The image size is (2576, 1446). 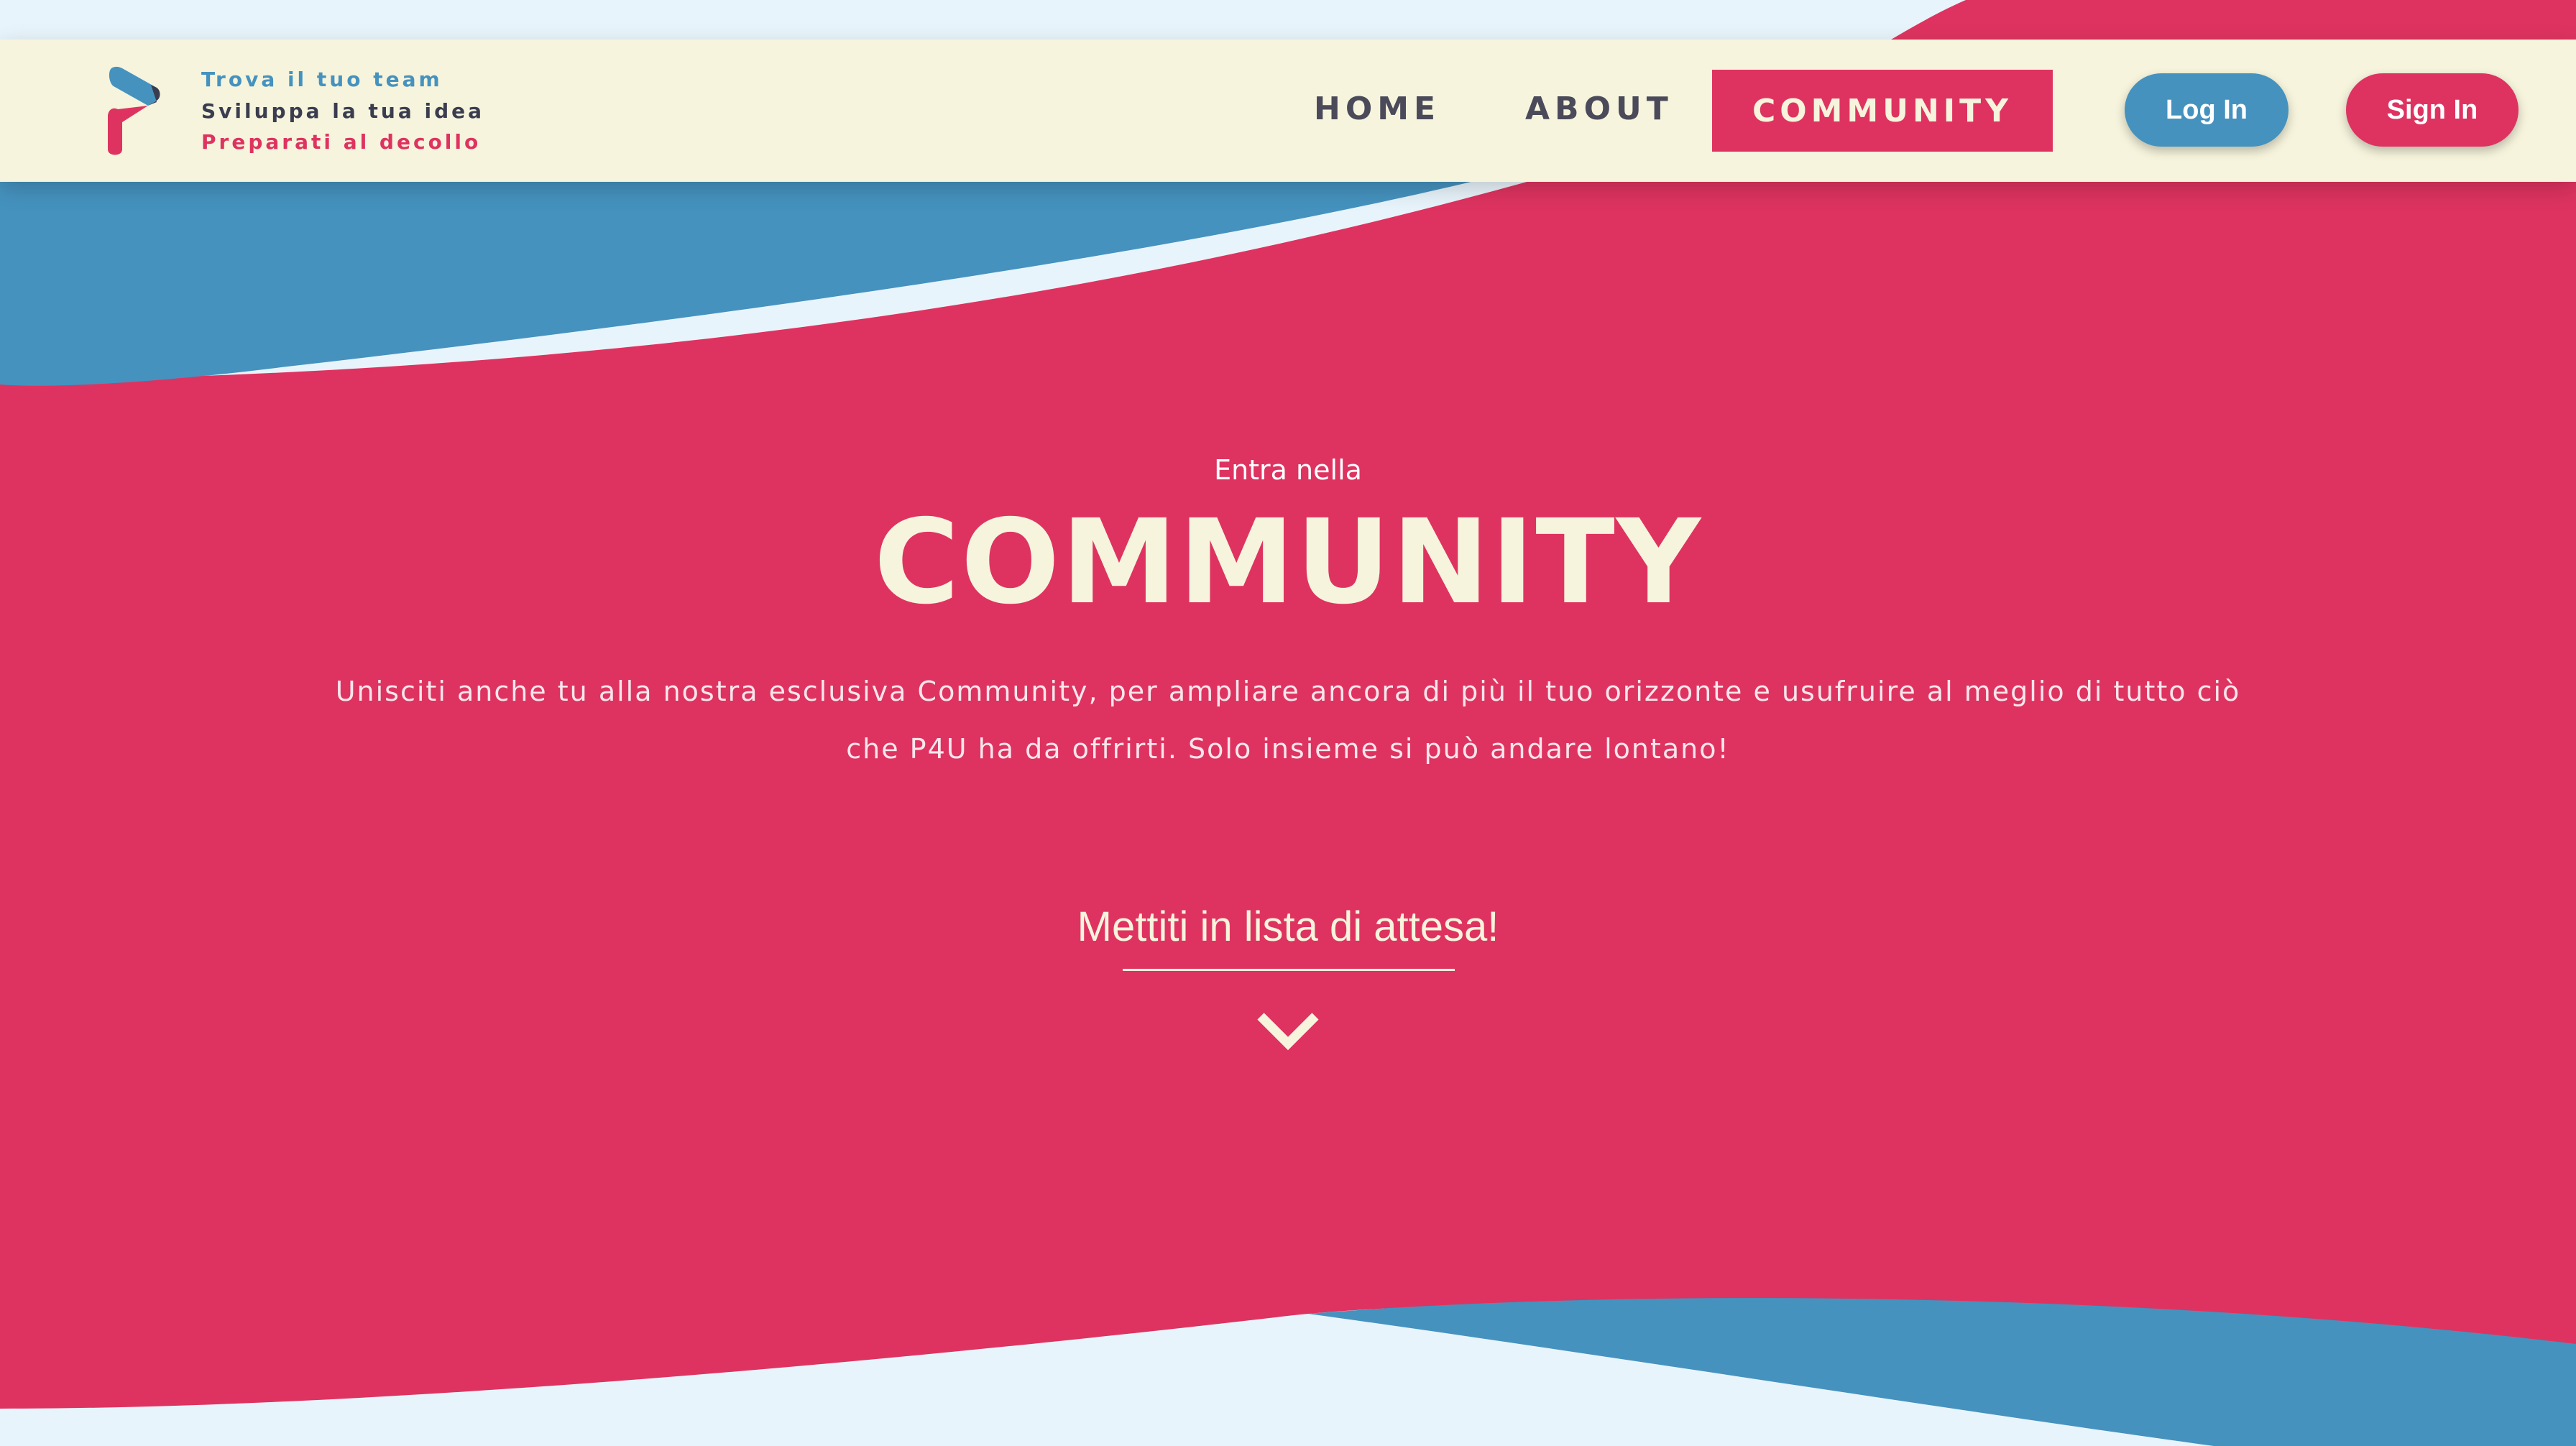 What do you see at coordinates (1289, 970) in the screenshot?
I see `waitlist-underline` at bounding box center [1289, 970].